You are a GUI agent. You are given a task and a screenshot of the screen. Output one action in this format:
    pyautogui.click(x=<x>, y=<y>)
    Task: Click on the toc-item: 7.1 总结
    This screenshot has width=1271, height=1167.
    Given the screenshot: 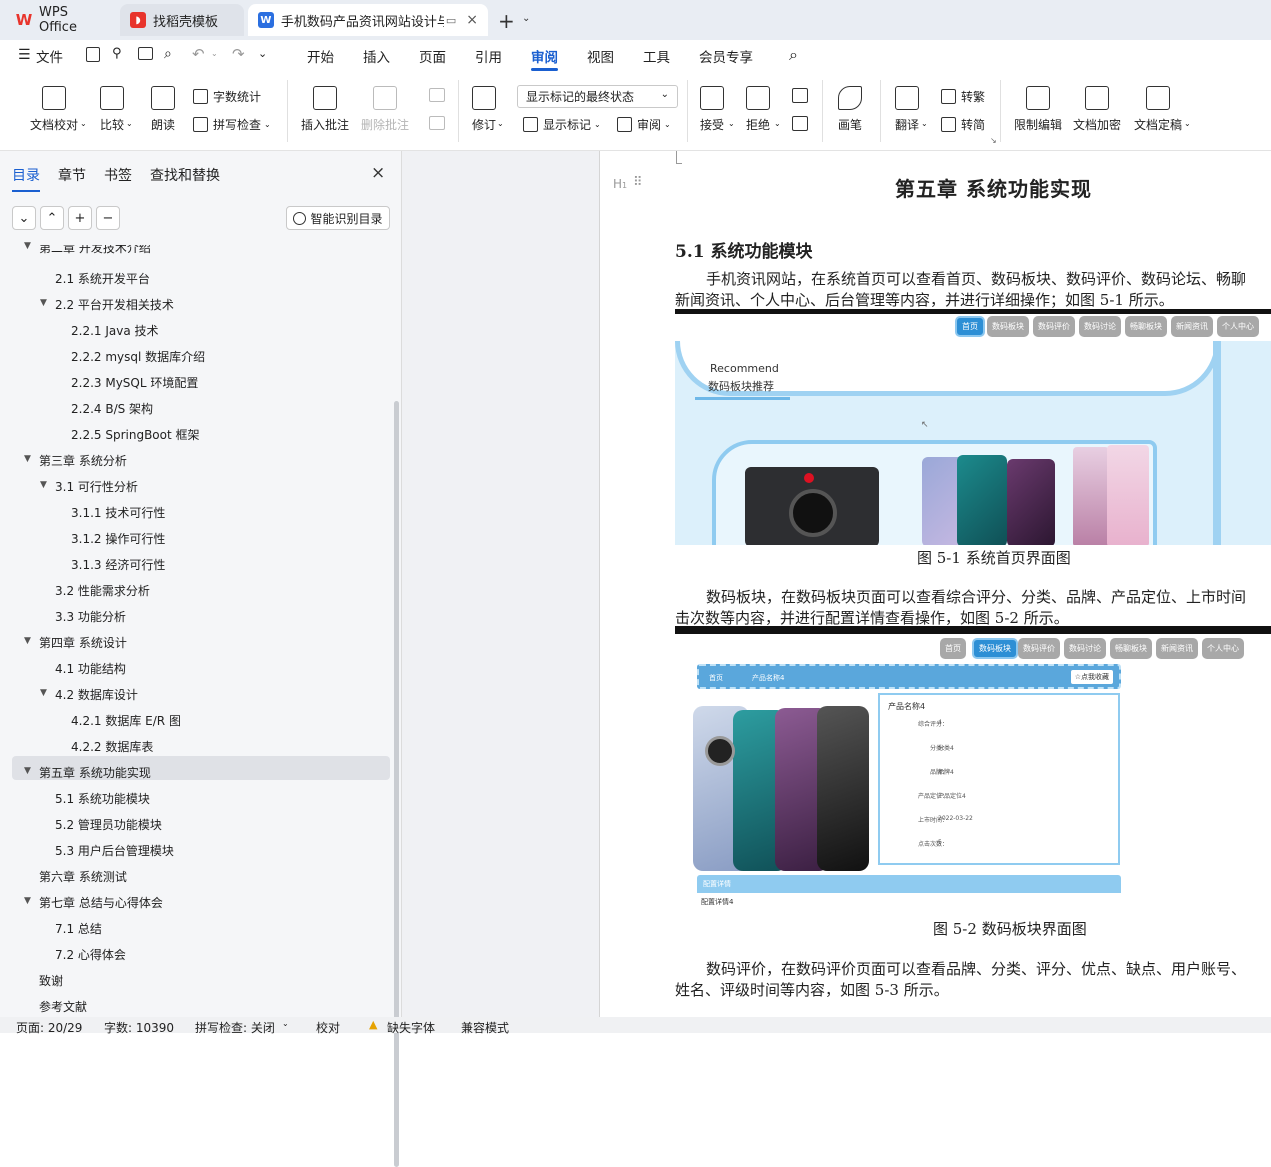 What is the action you would take?
    pyautogui.click(x=78, y=928)
    